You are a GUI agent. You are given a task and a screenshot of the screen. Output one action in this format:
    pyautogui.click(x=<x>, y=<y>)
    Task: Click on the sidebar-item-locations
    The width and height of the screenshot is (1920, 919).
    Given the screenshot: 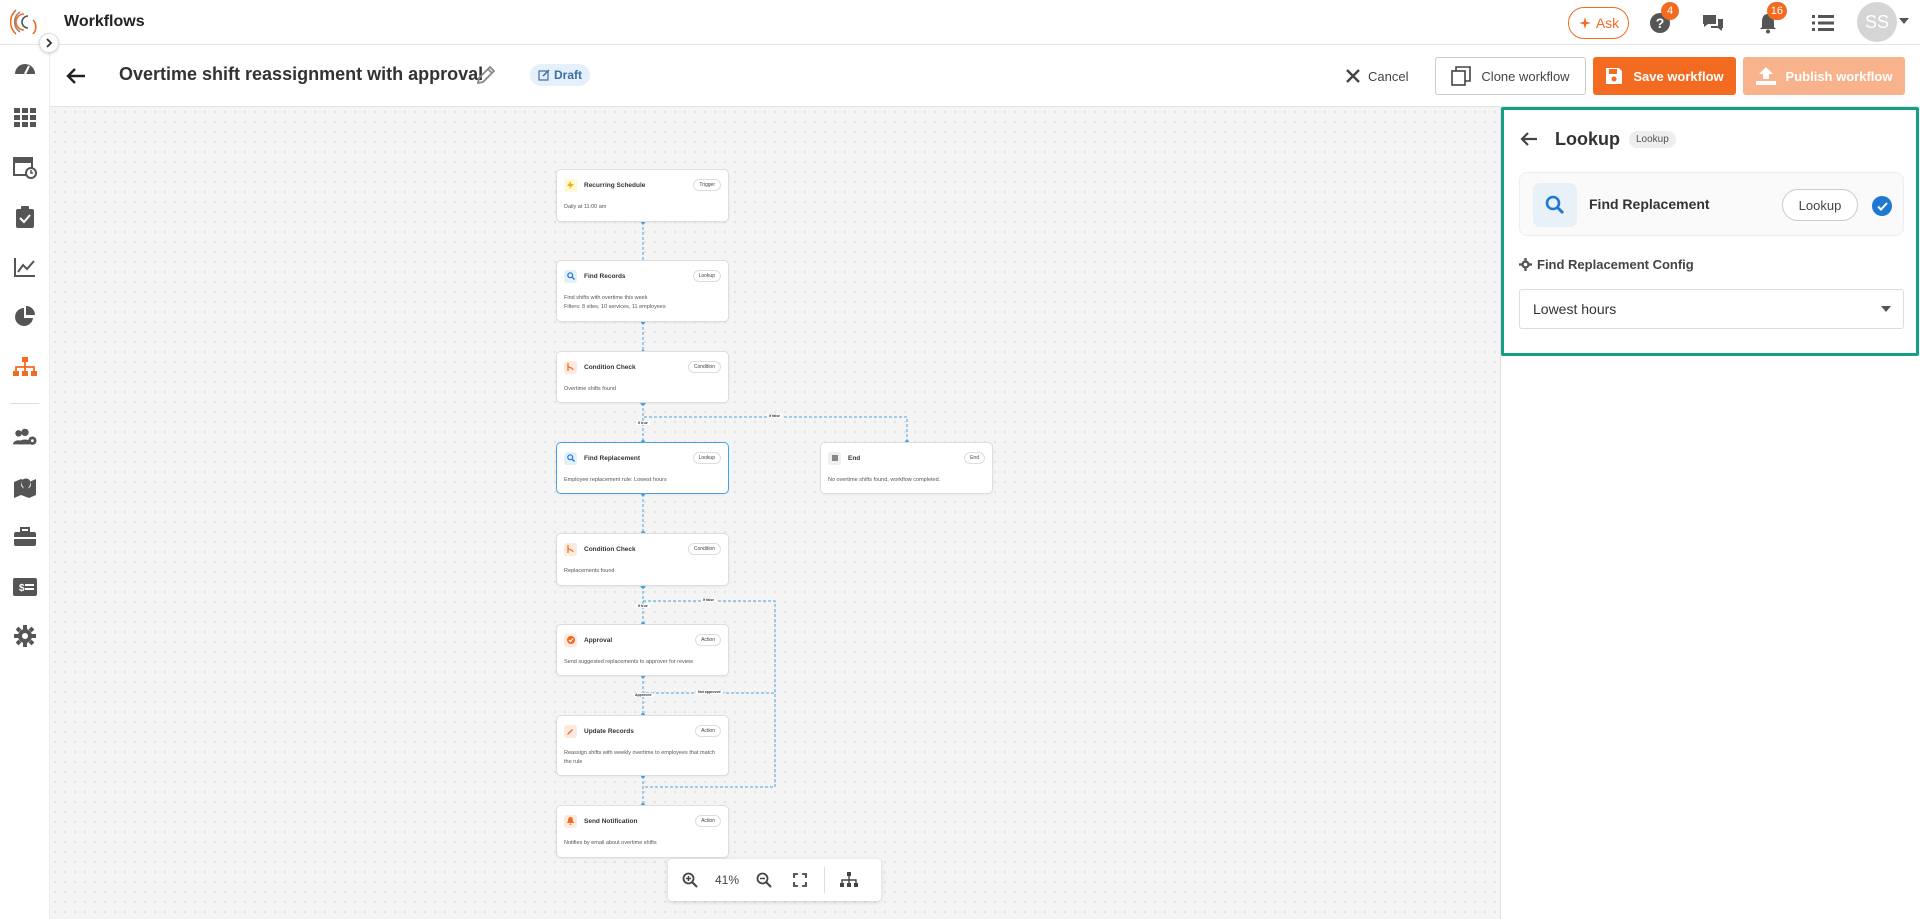 What is the action you would take?
    pyautogui.click(x=25, y=487)
    